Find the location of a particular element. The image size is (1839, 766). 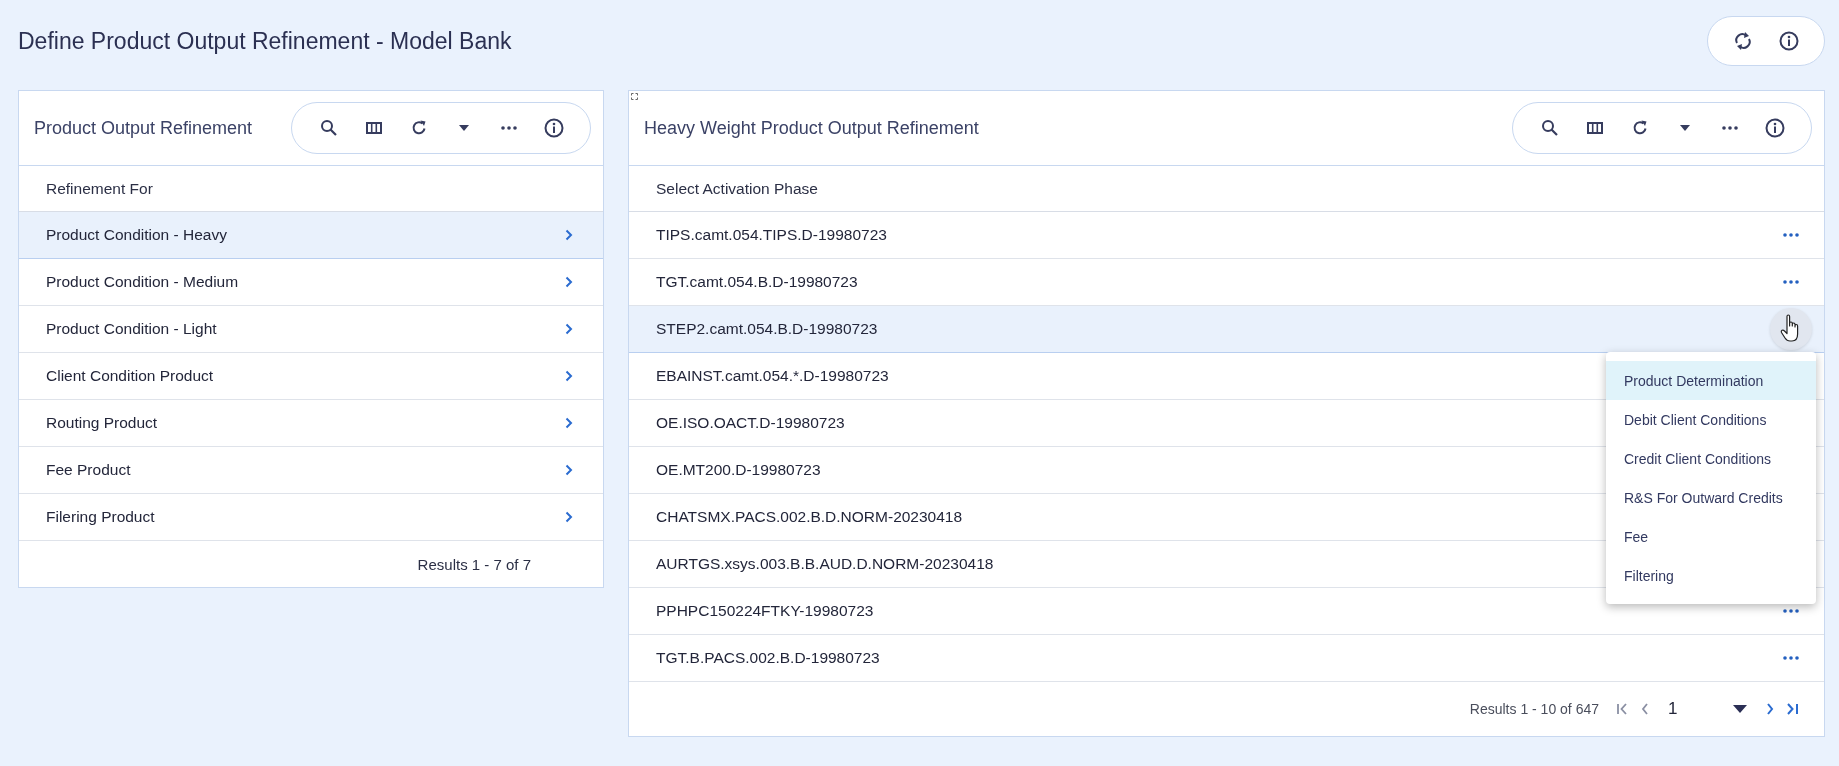

list-item: Filering Product is located at coordinates (311, 517).